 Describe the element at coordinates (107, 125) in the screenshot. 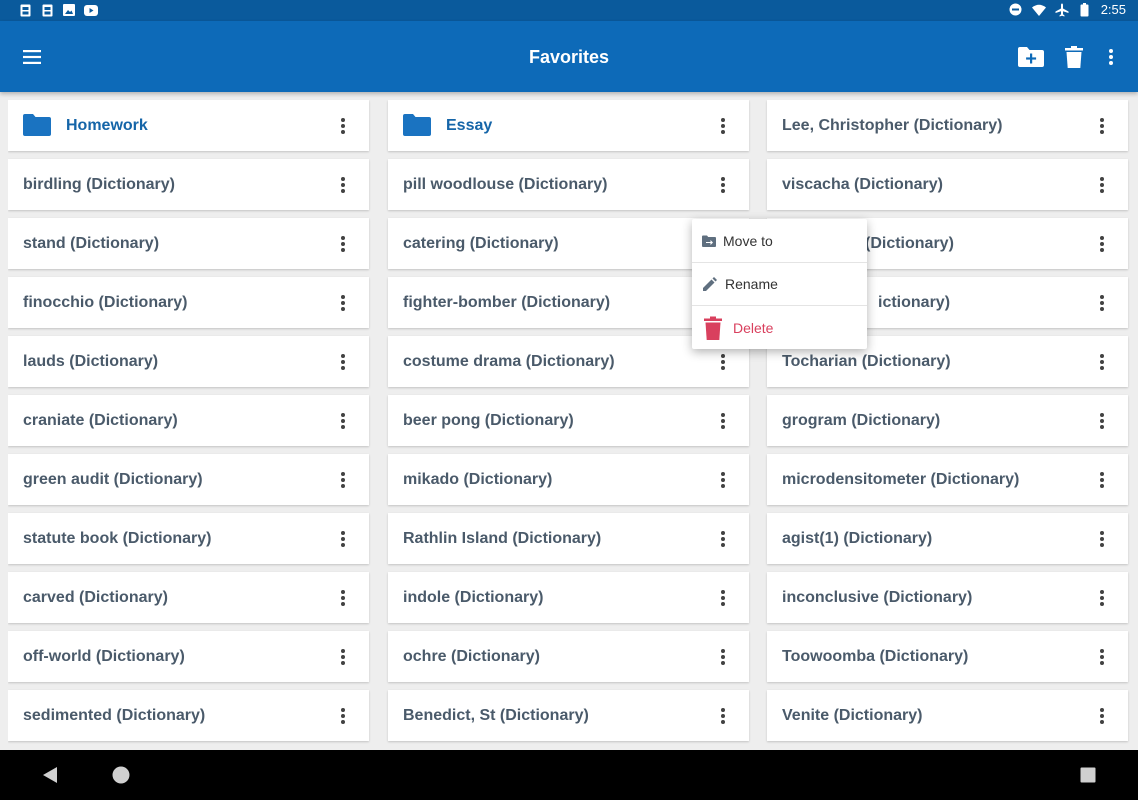

I see `list-item-label: Homework` at that location.